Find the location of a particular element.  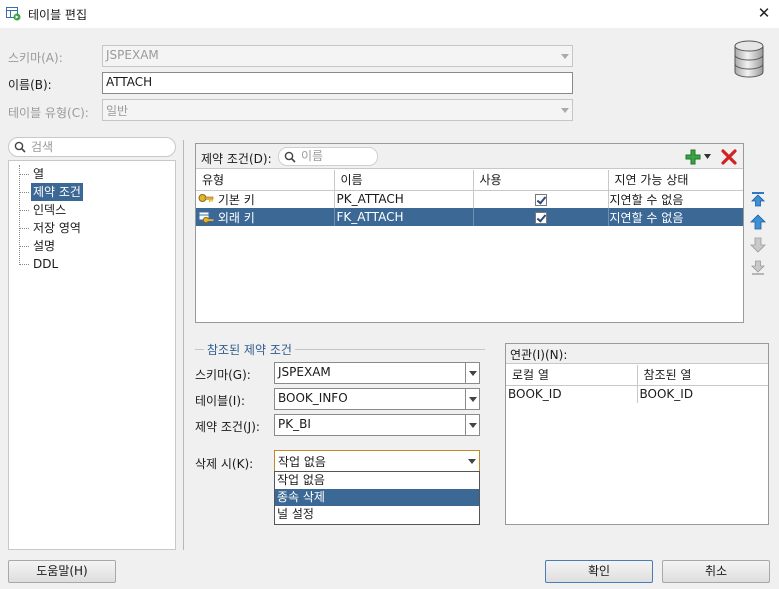

col-header-deferrable: 지연 가능 상태 is located at coordinates (675, 180).